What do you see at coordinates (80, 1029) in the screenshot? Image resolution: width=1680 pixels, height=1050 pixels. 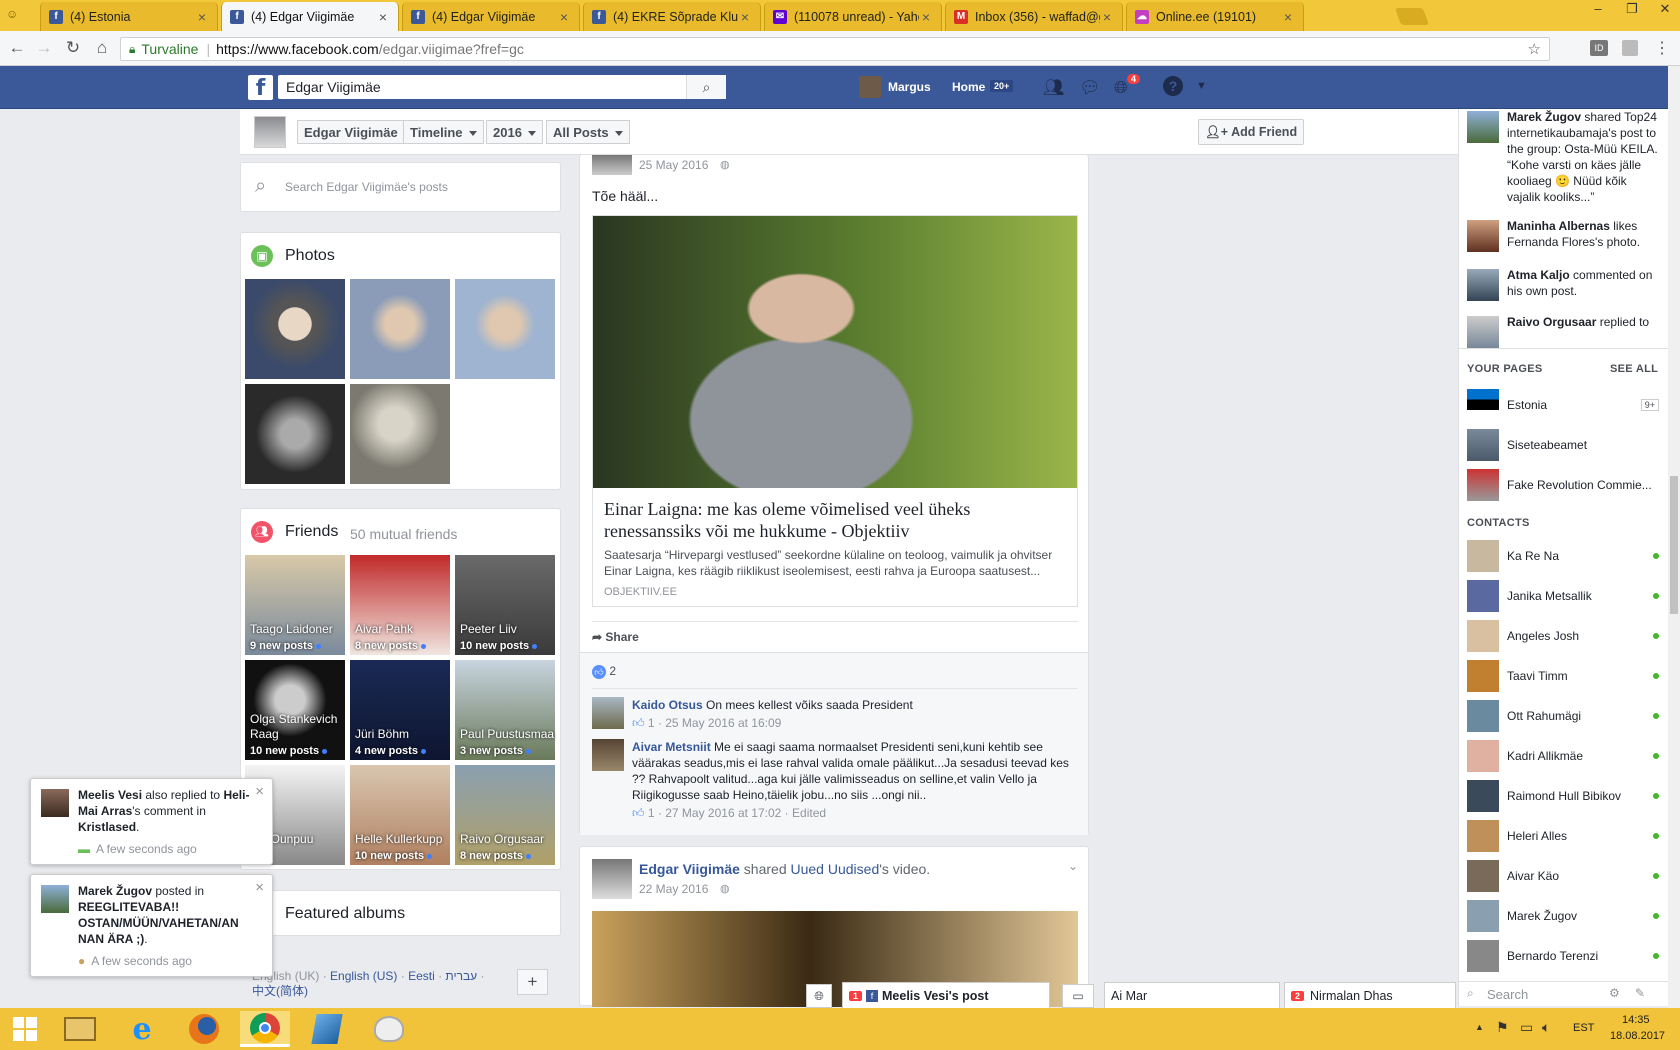 I see `file-explorer-icon` at bounding box center [80, 1029].